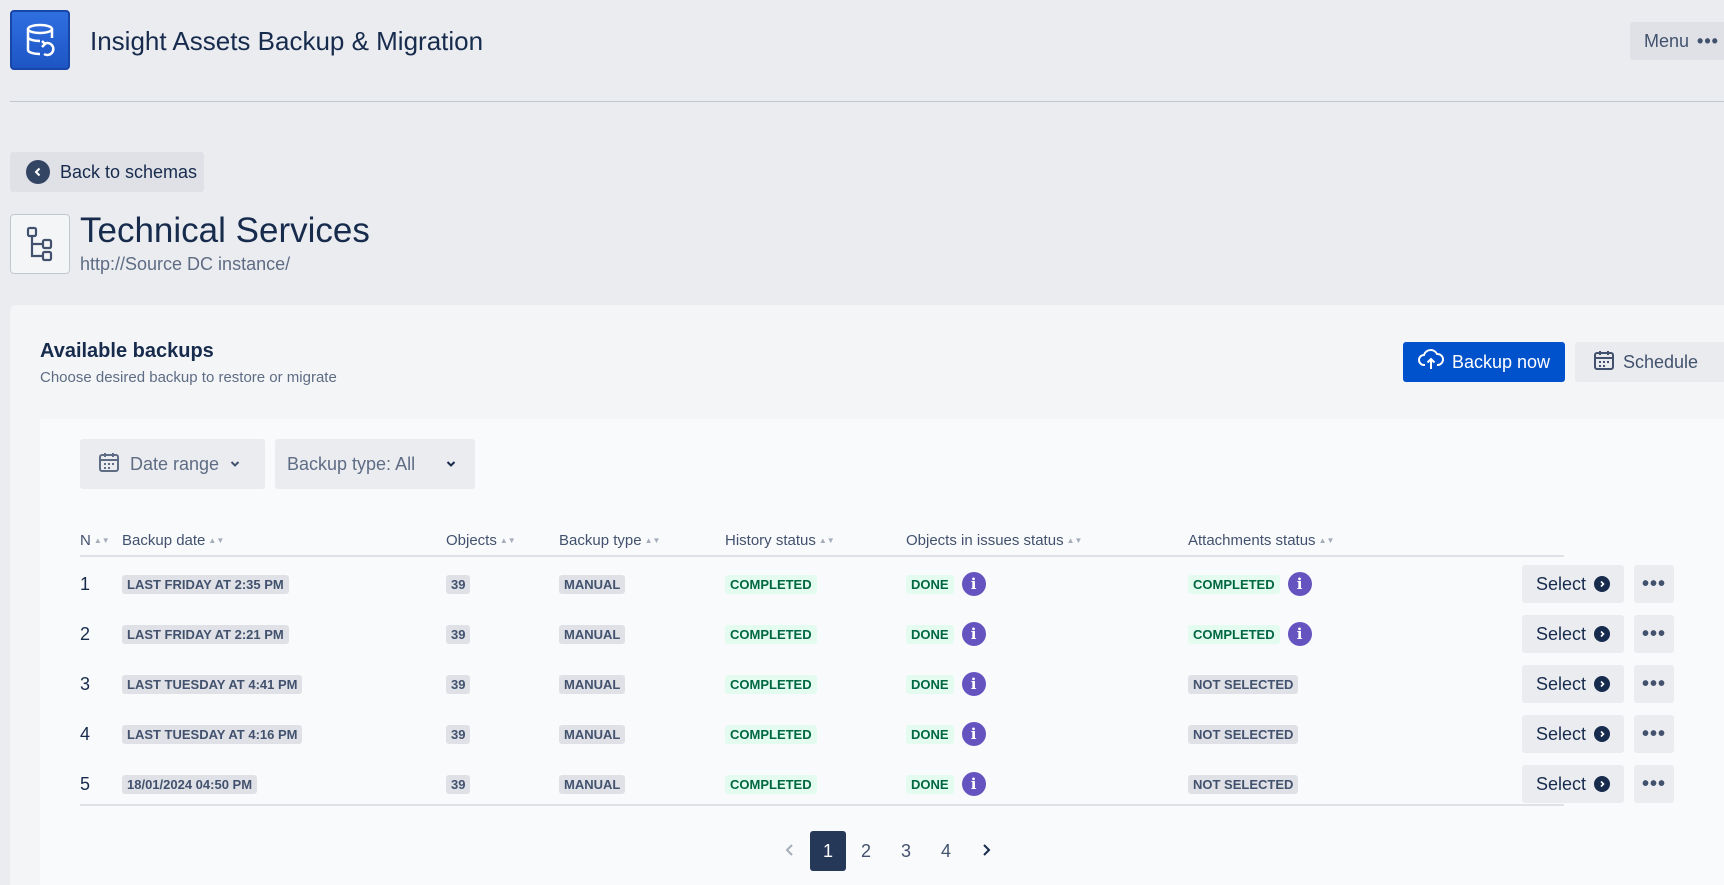 The image size is (1724, 885). I want to click on pagination-prev-button, so click(790, 851).